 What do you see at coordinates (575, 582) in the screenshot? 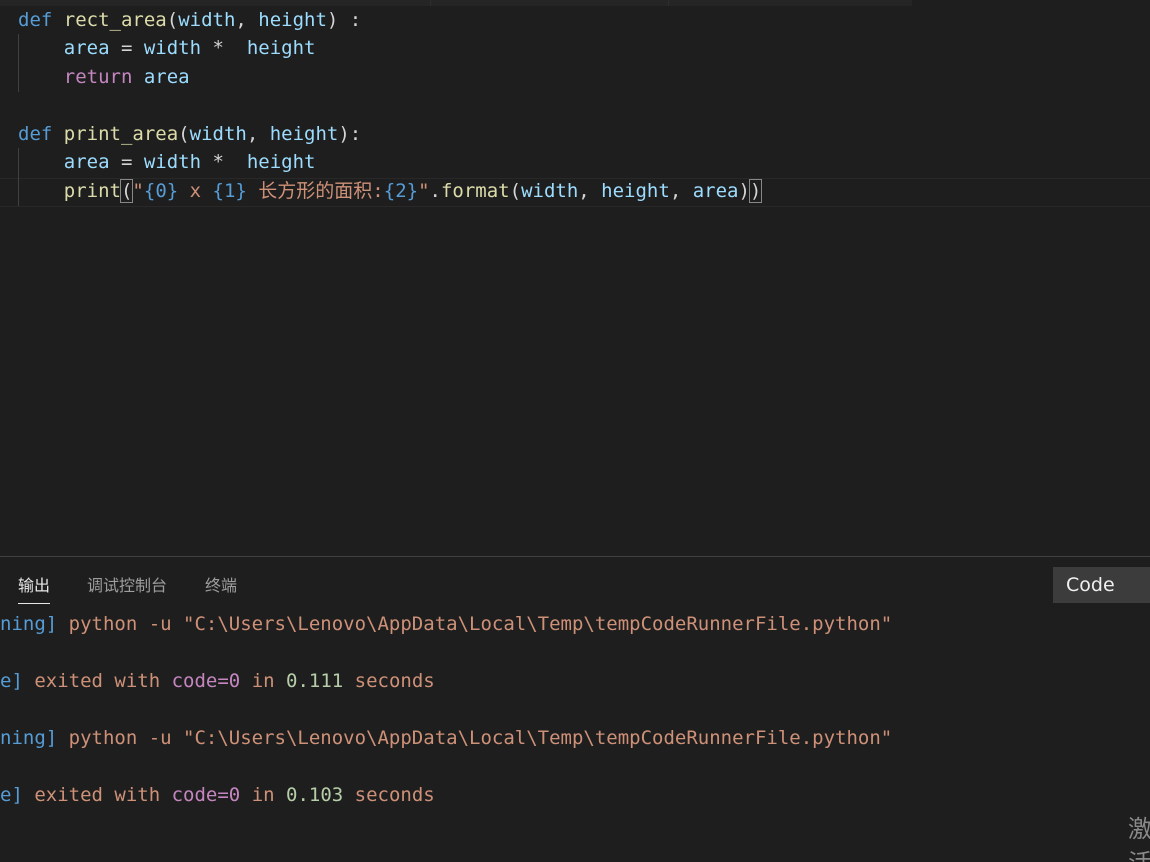
I see `panel-tabs: 输出 调试控制台 终端 Code` at bounding box center [575, 582].